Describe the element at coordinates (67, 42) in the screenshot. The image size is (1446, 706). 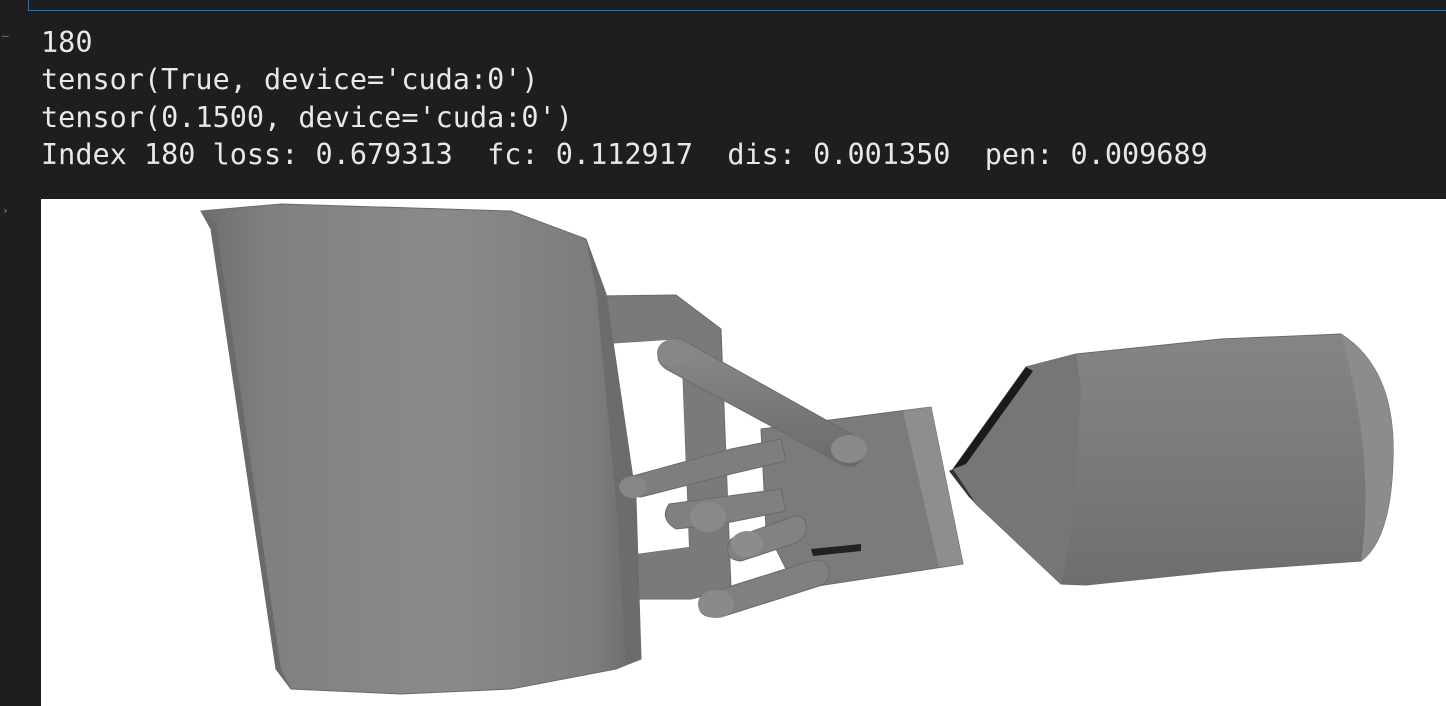
I see `output-line: 180` at that location.